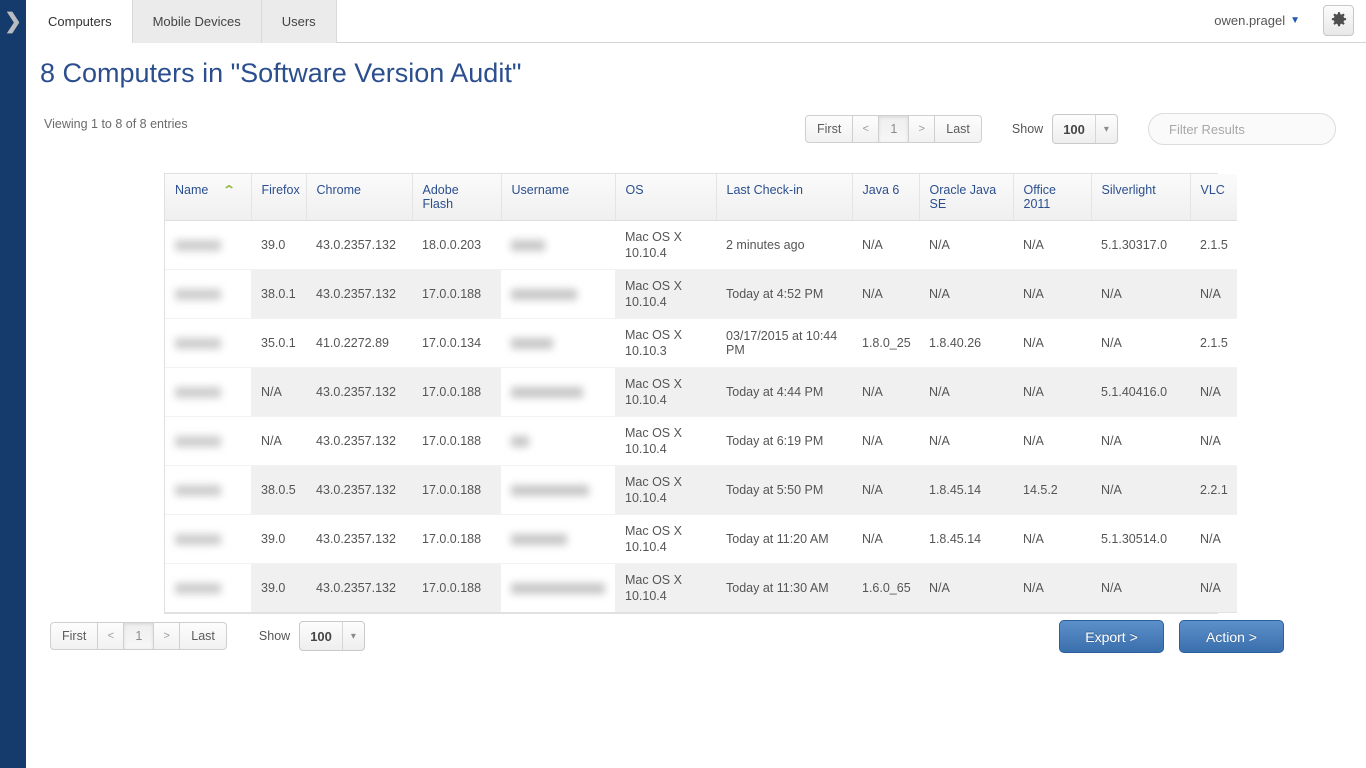 The image size is (1366, 768). Describe the element at coordinates (279, 197) in the screenshot. I see `column-header-firefox: Firefox` at that location.